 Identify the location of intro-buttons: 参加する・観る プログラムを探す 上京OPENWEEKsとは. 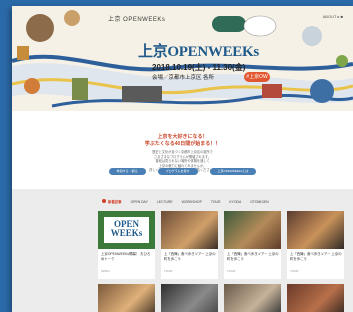
(182, 171).